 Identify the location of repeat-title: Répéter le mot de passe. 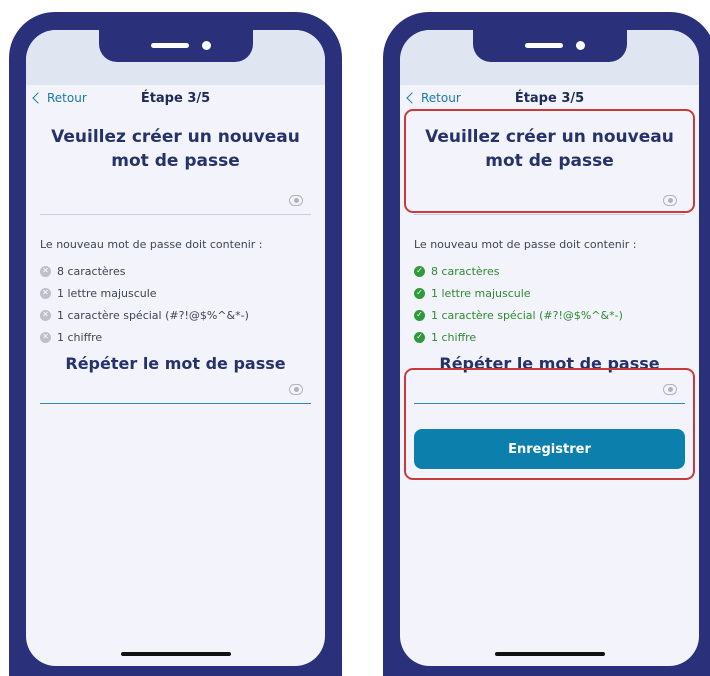
(175, 363).